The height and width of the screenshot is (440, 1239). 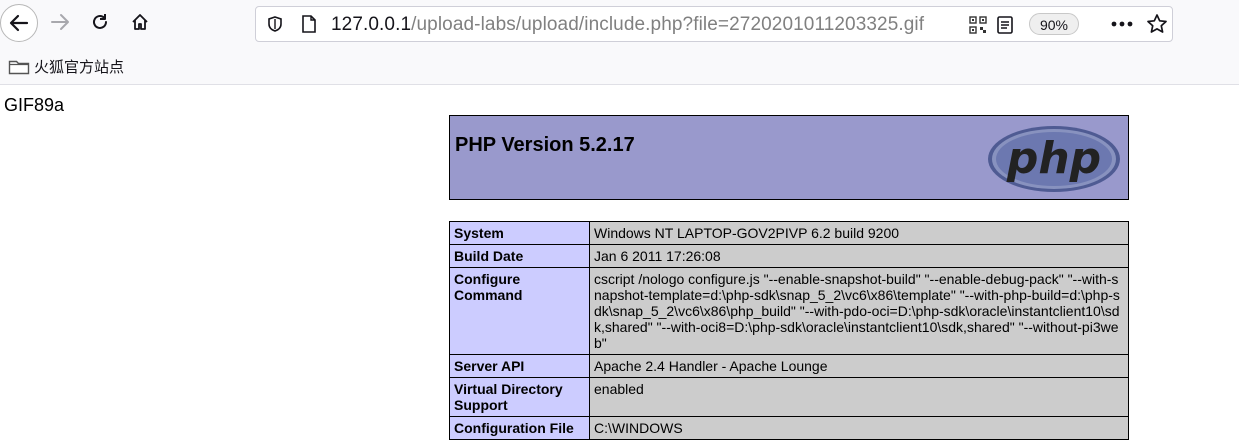 What do you see at coordinates (859, 428) in the screenshot?
I see `table-value: C:\WINDOWS` at bounding box center [859, 428].